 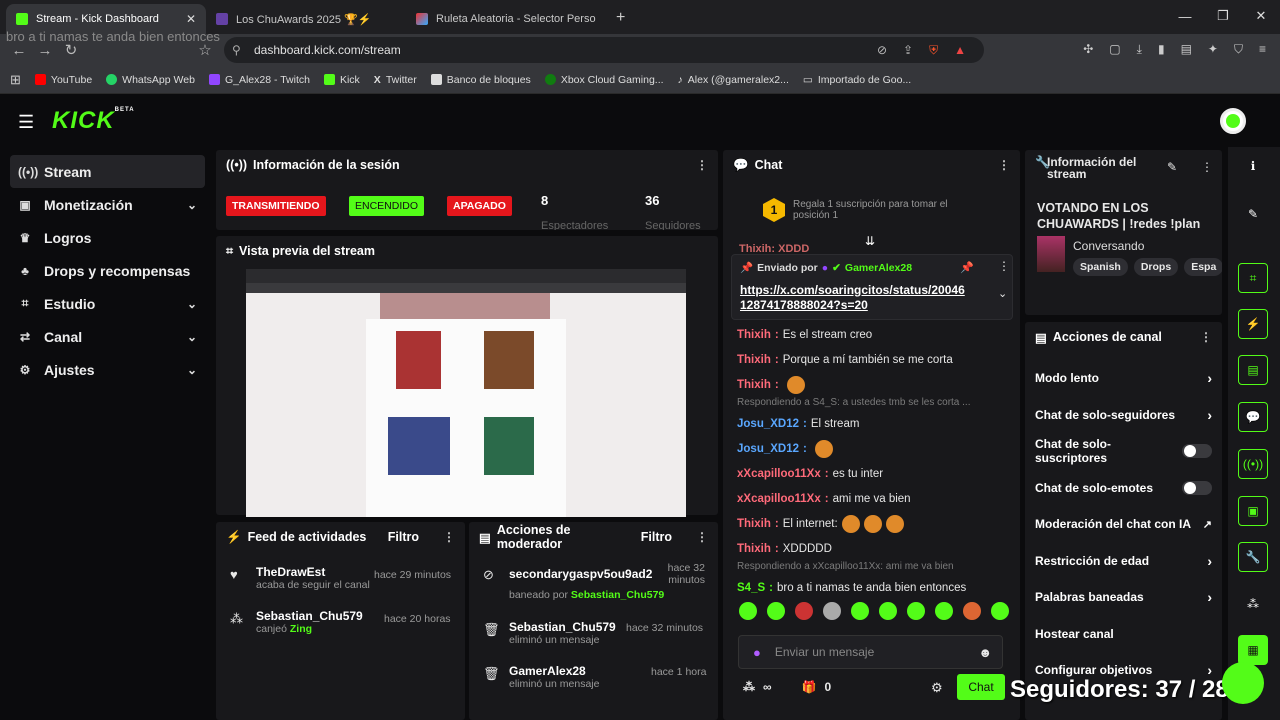 I want to click on points-icon: ⁂, so click(x=749, y=687).